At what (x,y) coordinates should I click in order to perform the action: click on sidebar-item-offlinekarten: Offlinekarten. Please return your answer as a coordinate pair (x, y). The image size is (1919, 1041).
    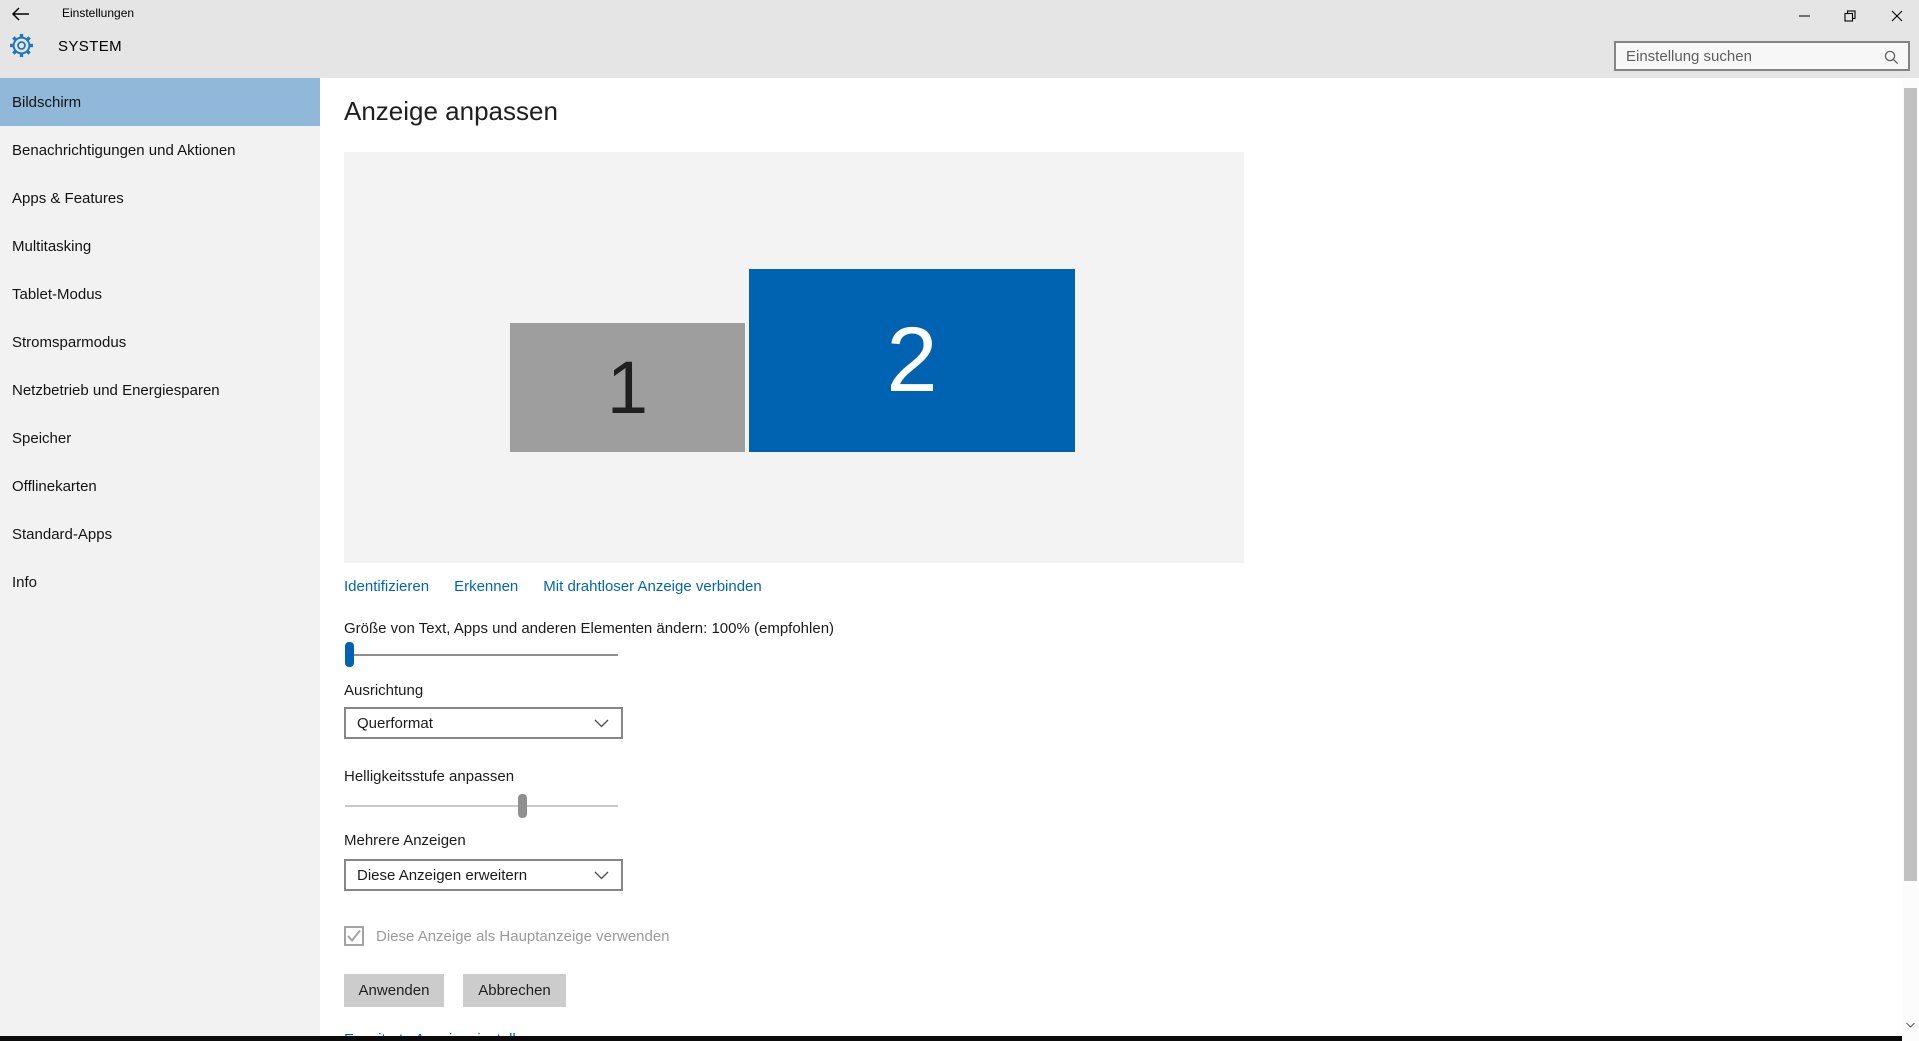
    Looking at the image, I should click on (160, 486).